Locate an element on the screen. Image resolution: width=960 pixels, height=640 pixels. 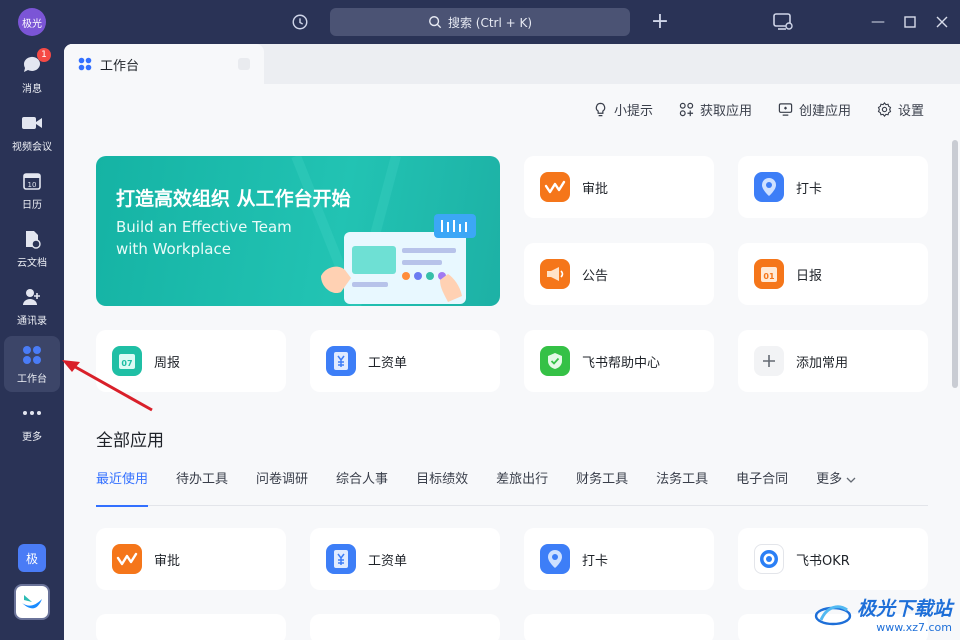
scrollbar is located at coordinates (955, 264).